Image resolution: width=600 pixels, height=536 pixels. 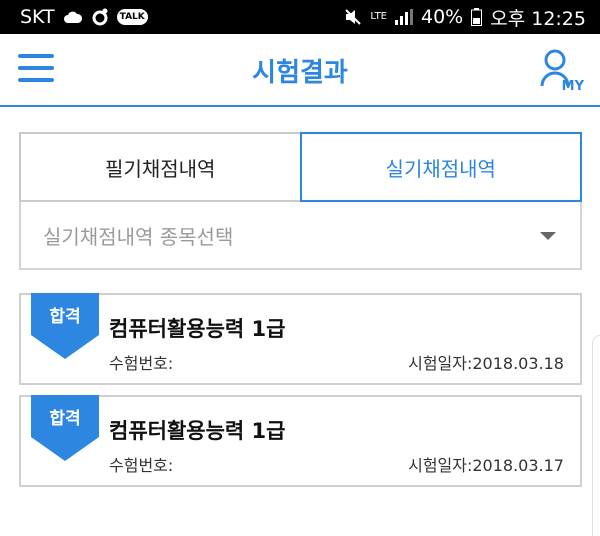 What do you see at coordinates (138, 236) in the screenshot?
I see `select-placeholder: 실기채점내역 종목선택` at bounding box center [138, 236].